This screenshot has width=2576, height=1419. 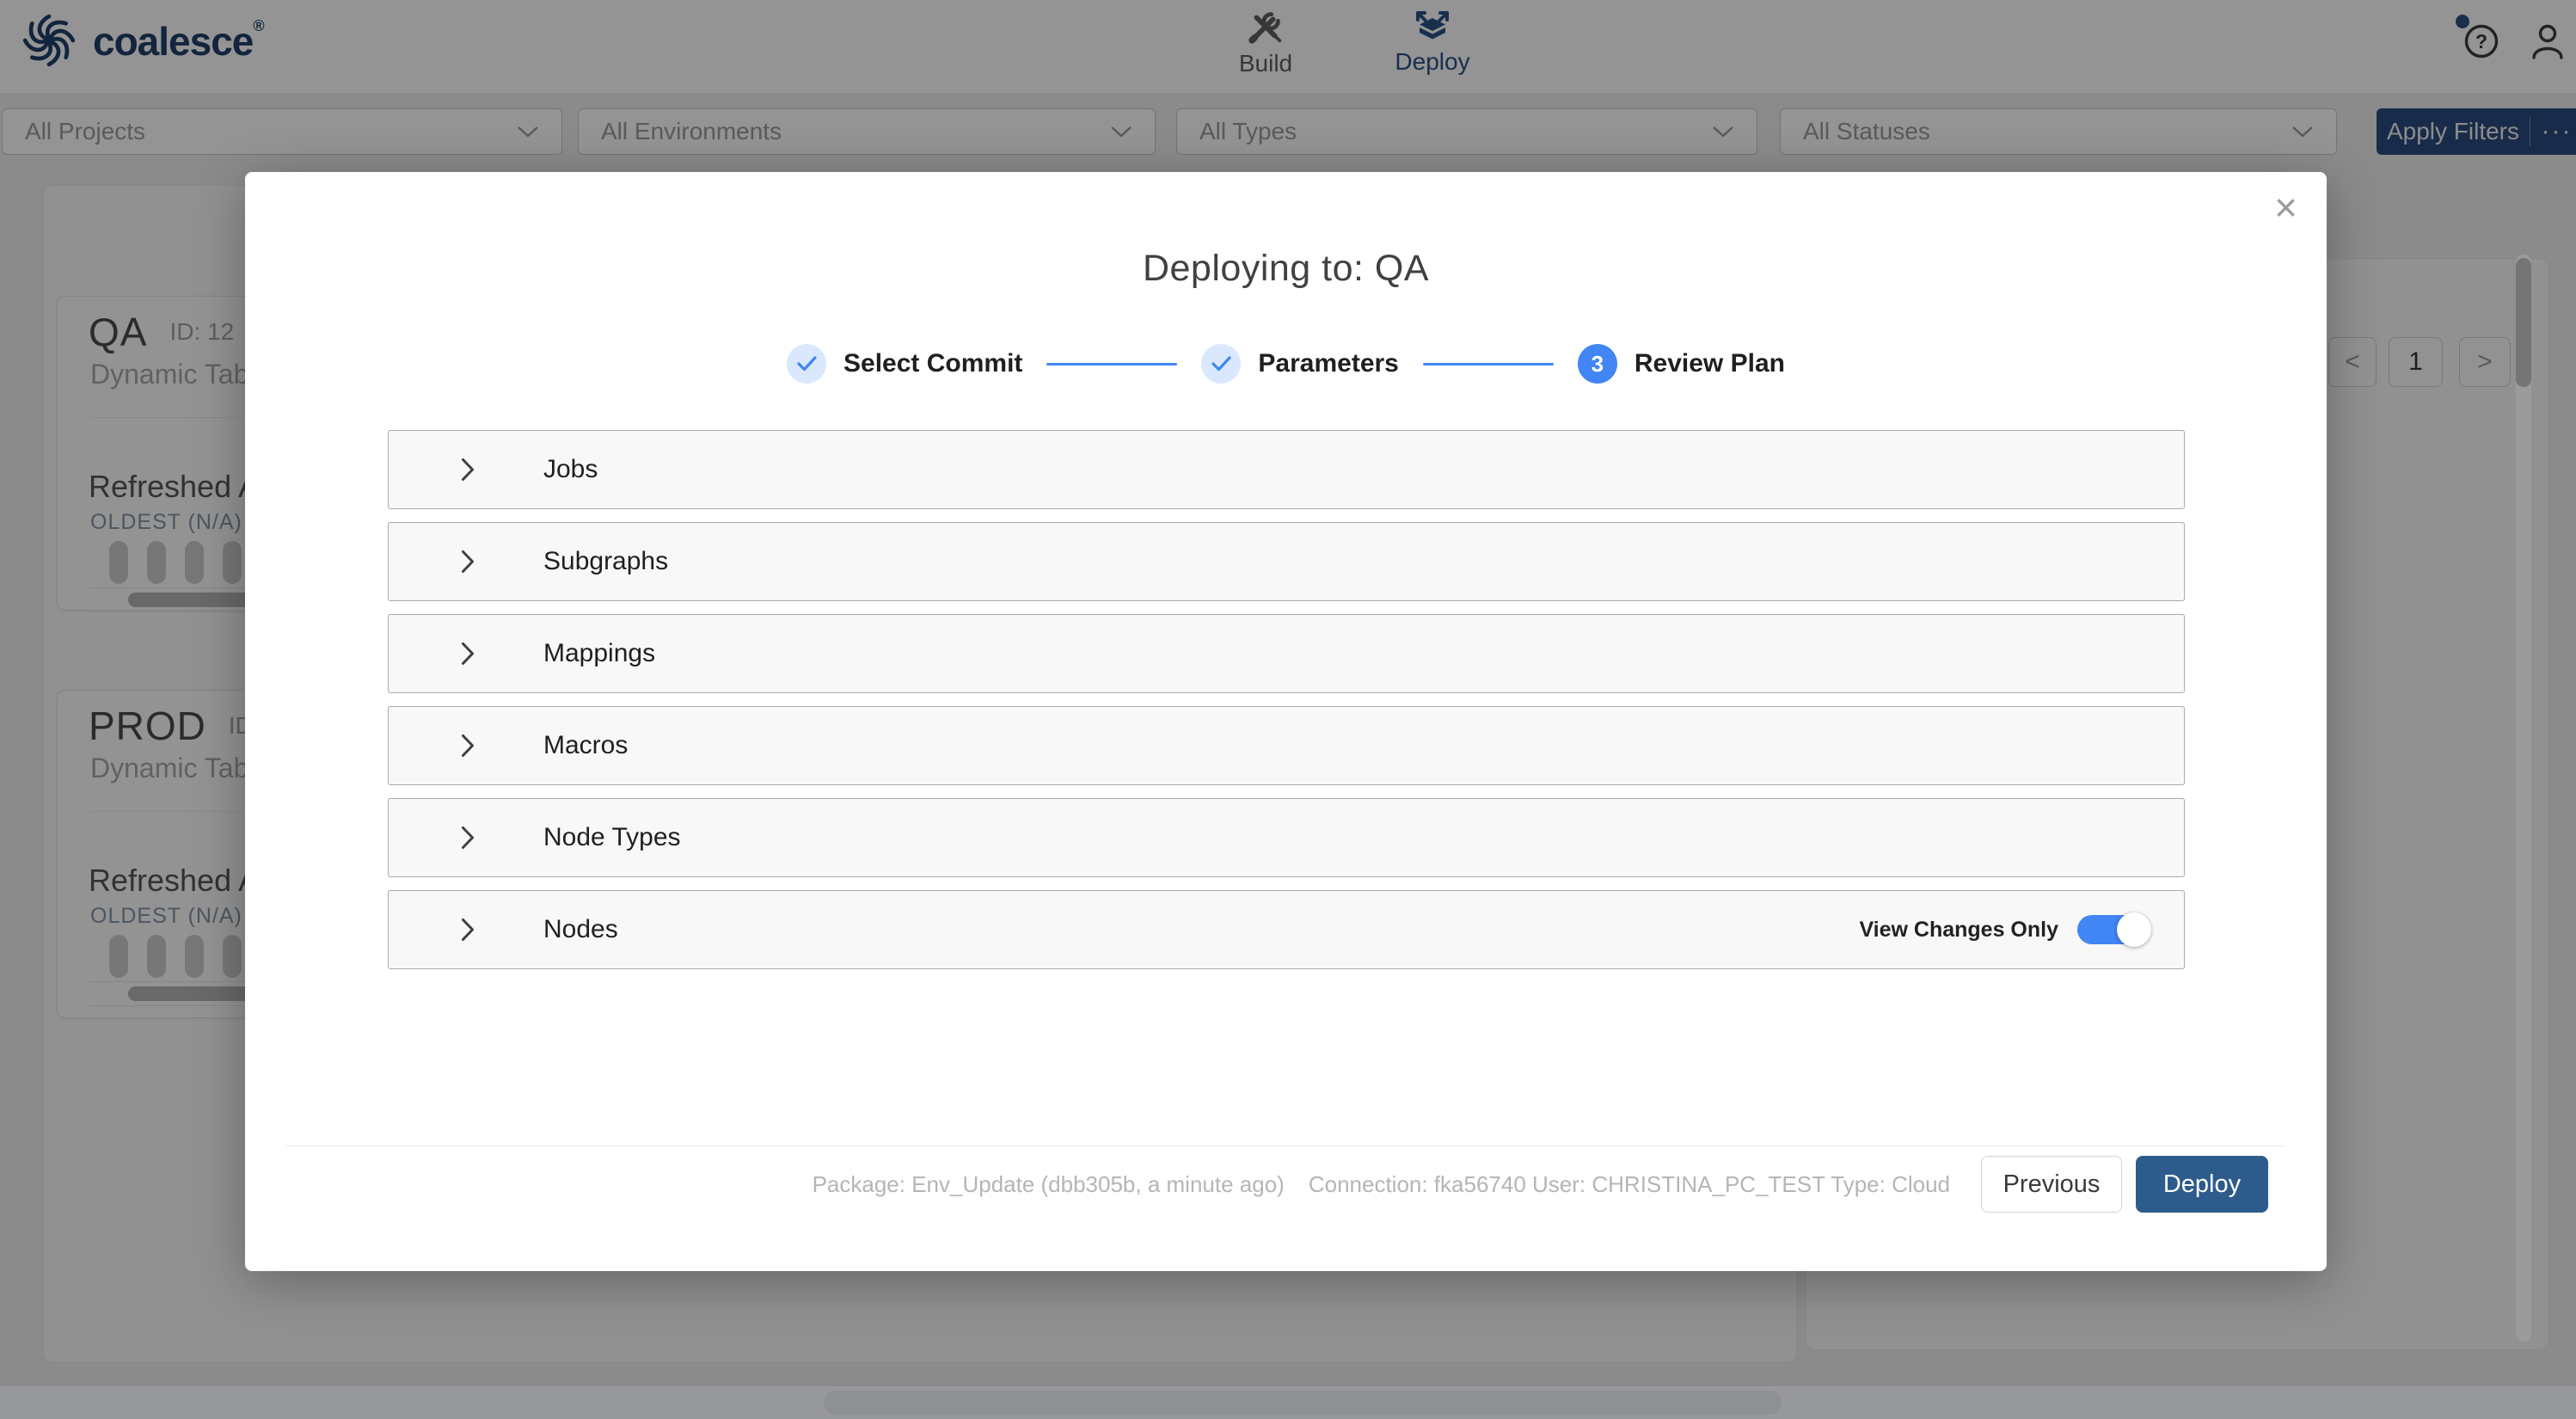 I want to click on modal-title: Deploying to: QA, so click(x=1286, y=268).